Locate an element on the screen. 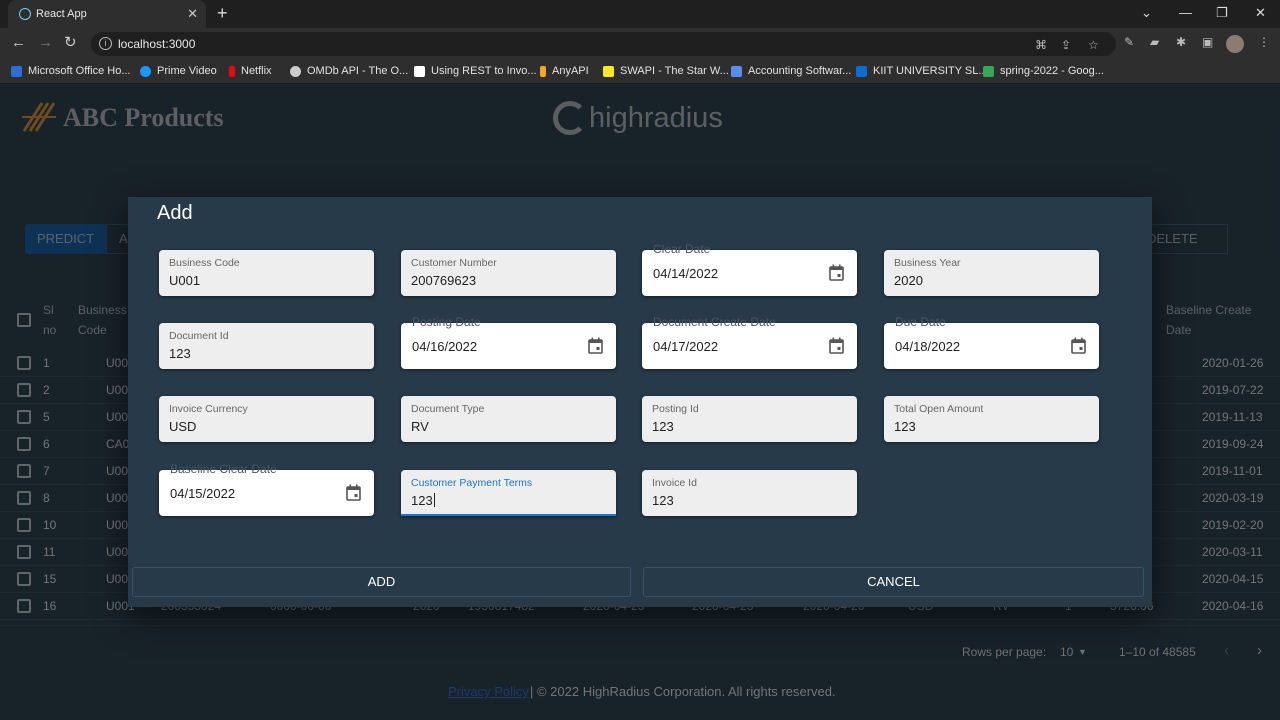  react-favicon-icon is located at coordinates (25, 14).